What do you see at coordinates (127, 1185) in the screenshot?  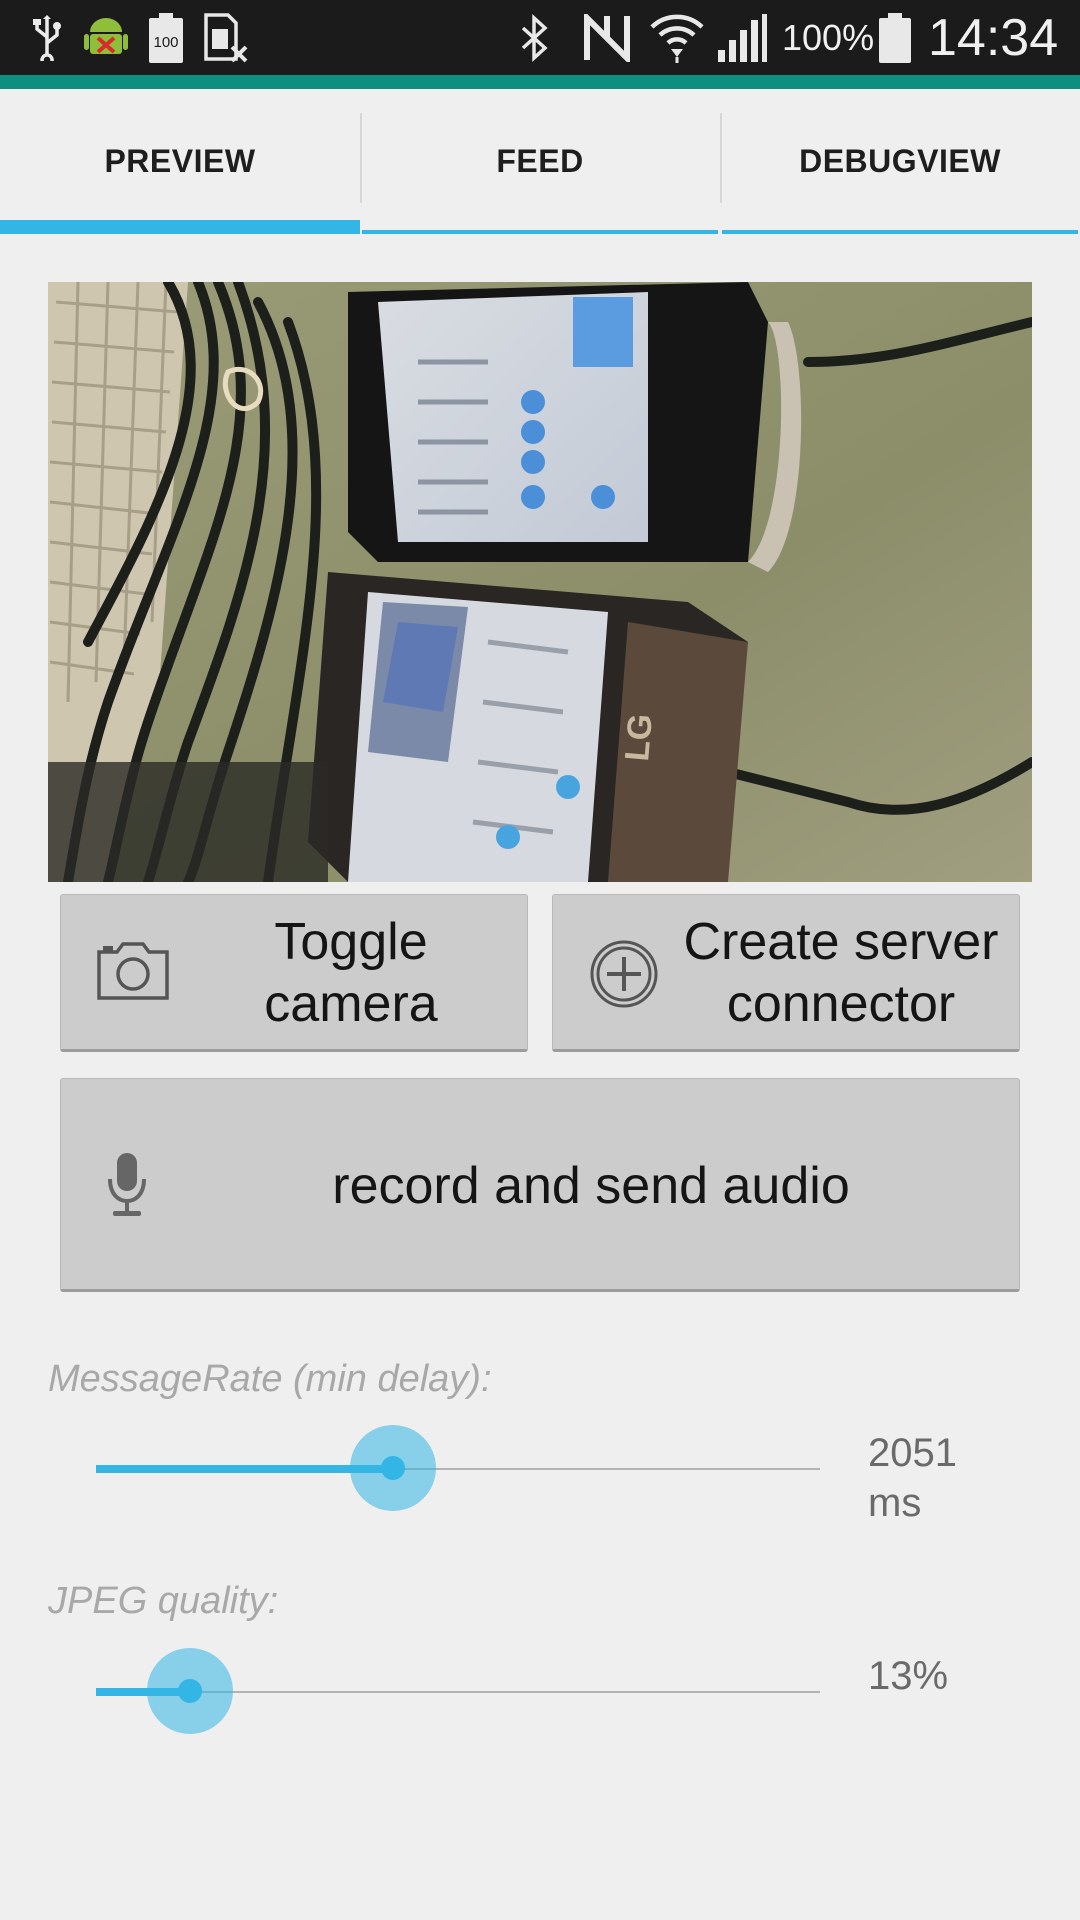 I see `microphone-icon` at bounding box center [127, 1185].